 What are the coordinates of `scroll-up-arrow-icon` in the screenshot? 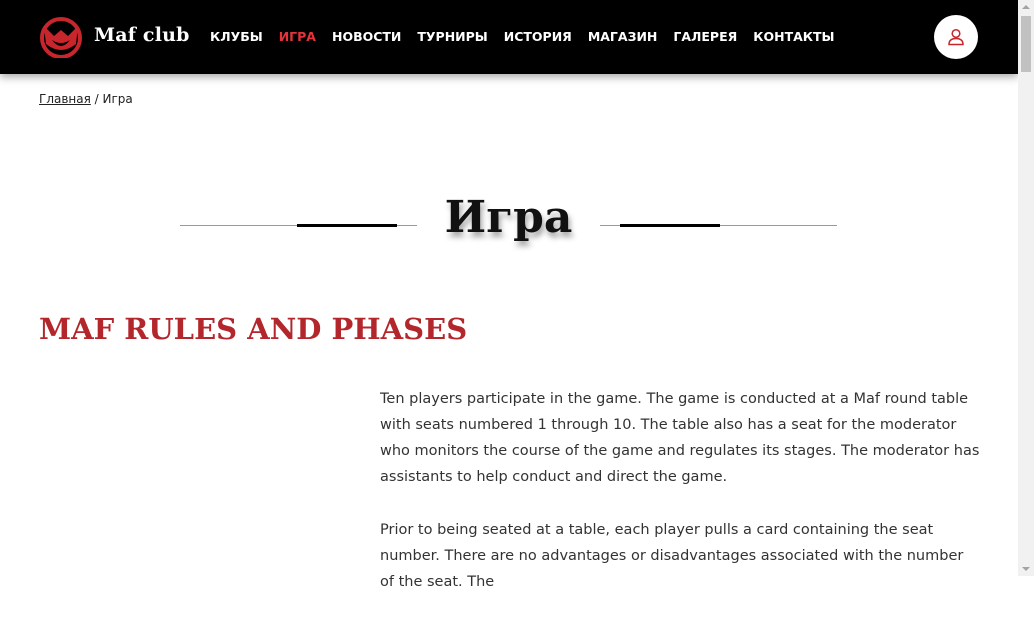 It's located at (1026, 7).